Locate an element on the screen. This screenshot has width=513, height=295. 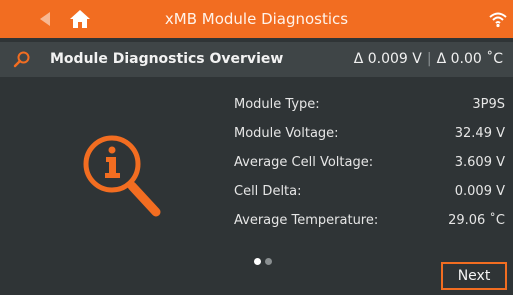
page-indicator is located at coordinates (263, 261).